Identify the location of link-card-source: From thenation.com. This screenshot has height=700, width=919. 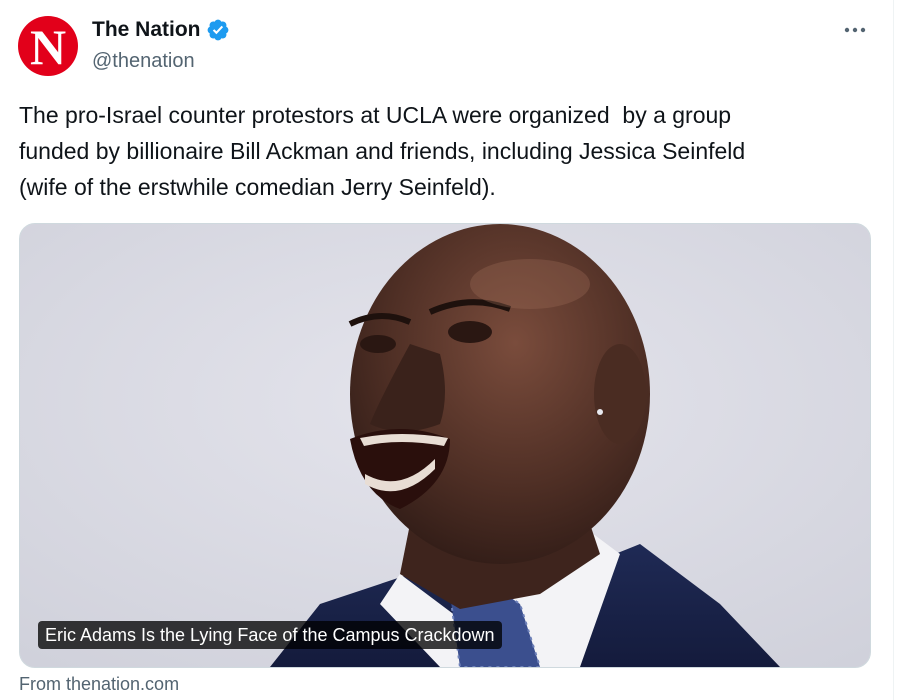
(99, 684).